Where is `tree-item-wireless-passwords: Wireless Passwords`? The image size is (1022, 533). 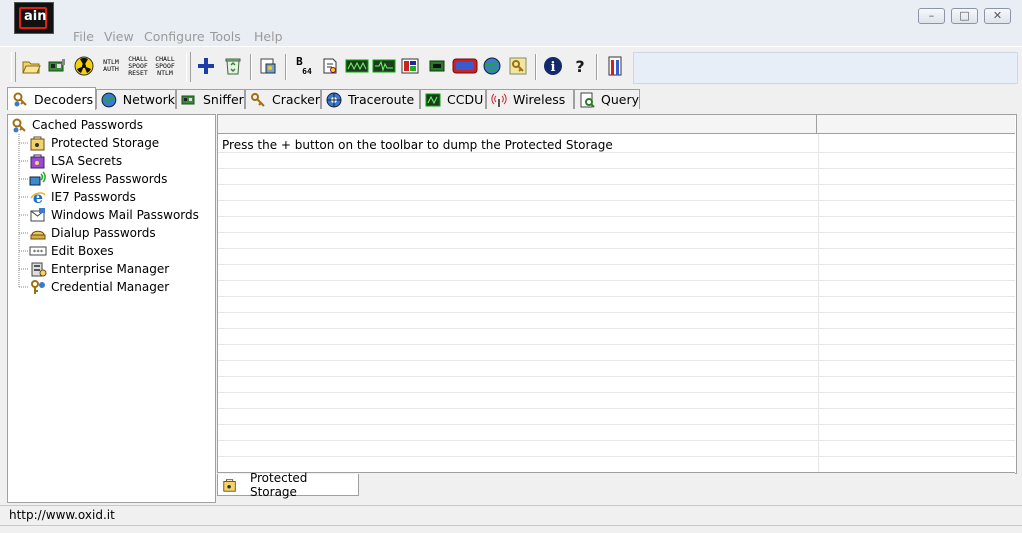
tree-item-wireless-passwords: Wireless Passwords is located at coordinates (98, 179).